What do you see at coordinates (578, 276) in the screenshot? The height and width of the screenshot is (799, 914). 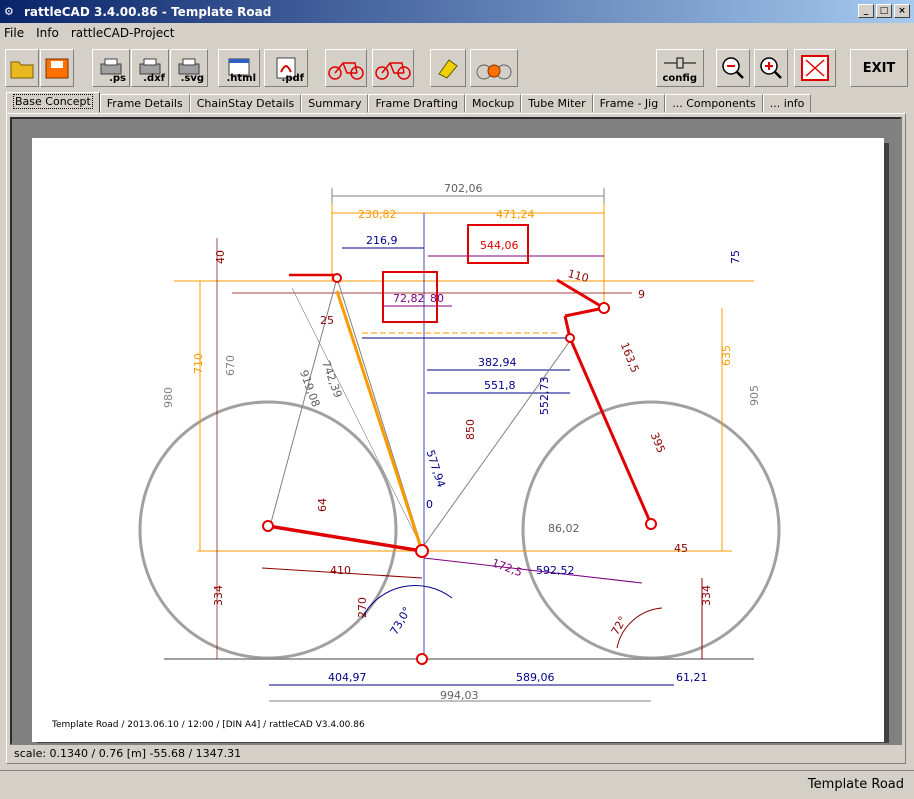 I see `dim-stem: 110` at bounding box center [578, 276].